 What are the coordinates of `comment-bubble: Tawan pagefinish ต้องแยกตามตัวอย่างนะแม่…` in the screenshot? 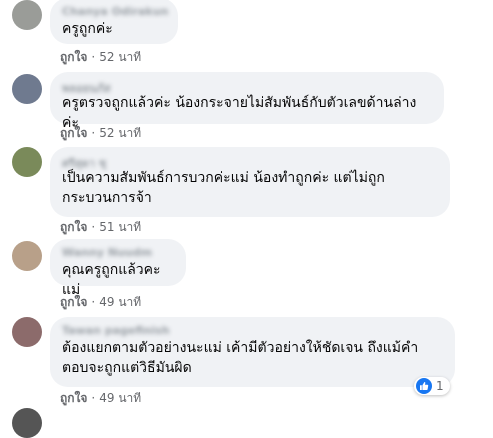 It's located at (252, 352).